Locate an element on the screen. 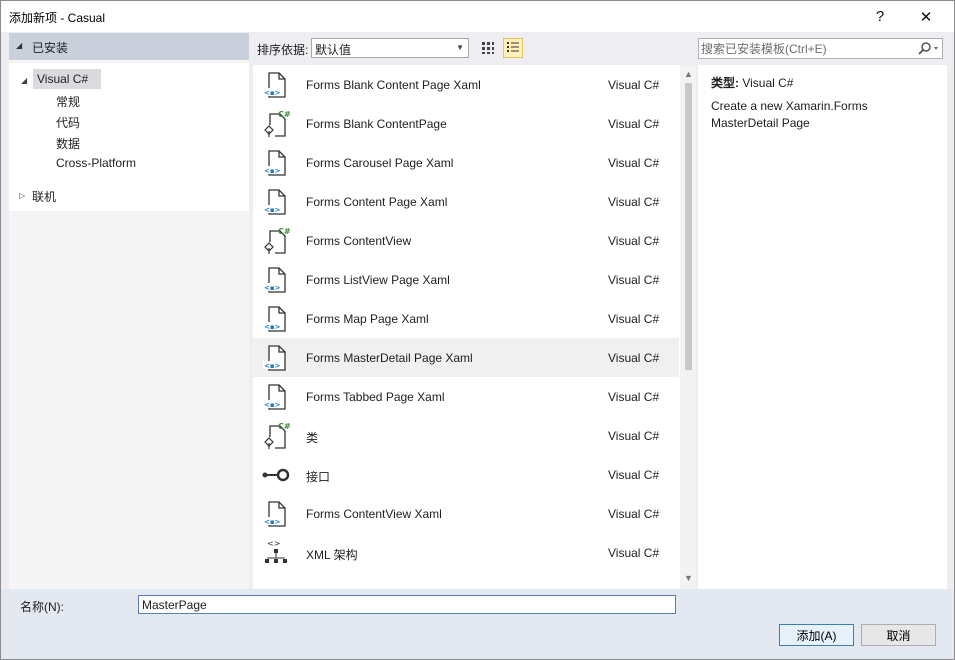  search-icon is located at coordinates (928, 48).